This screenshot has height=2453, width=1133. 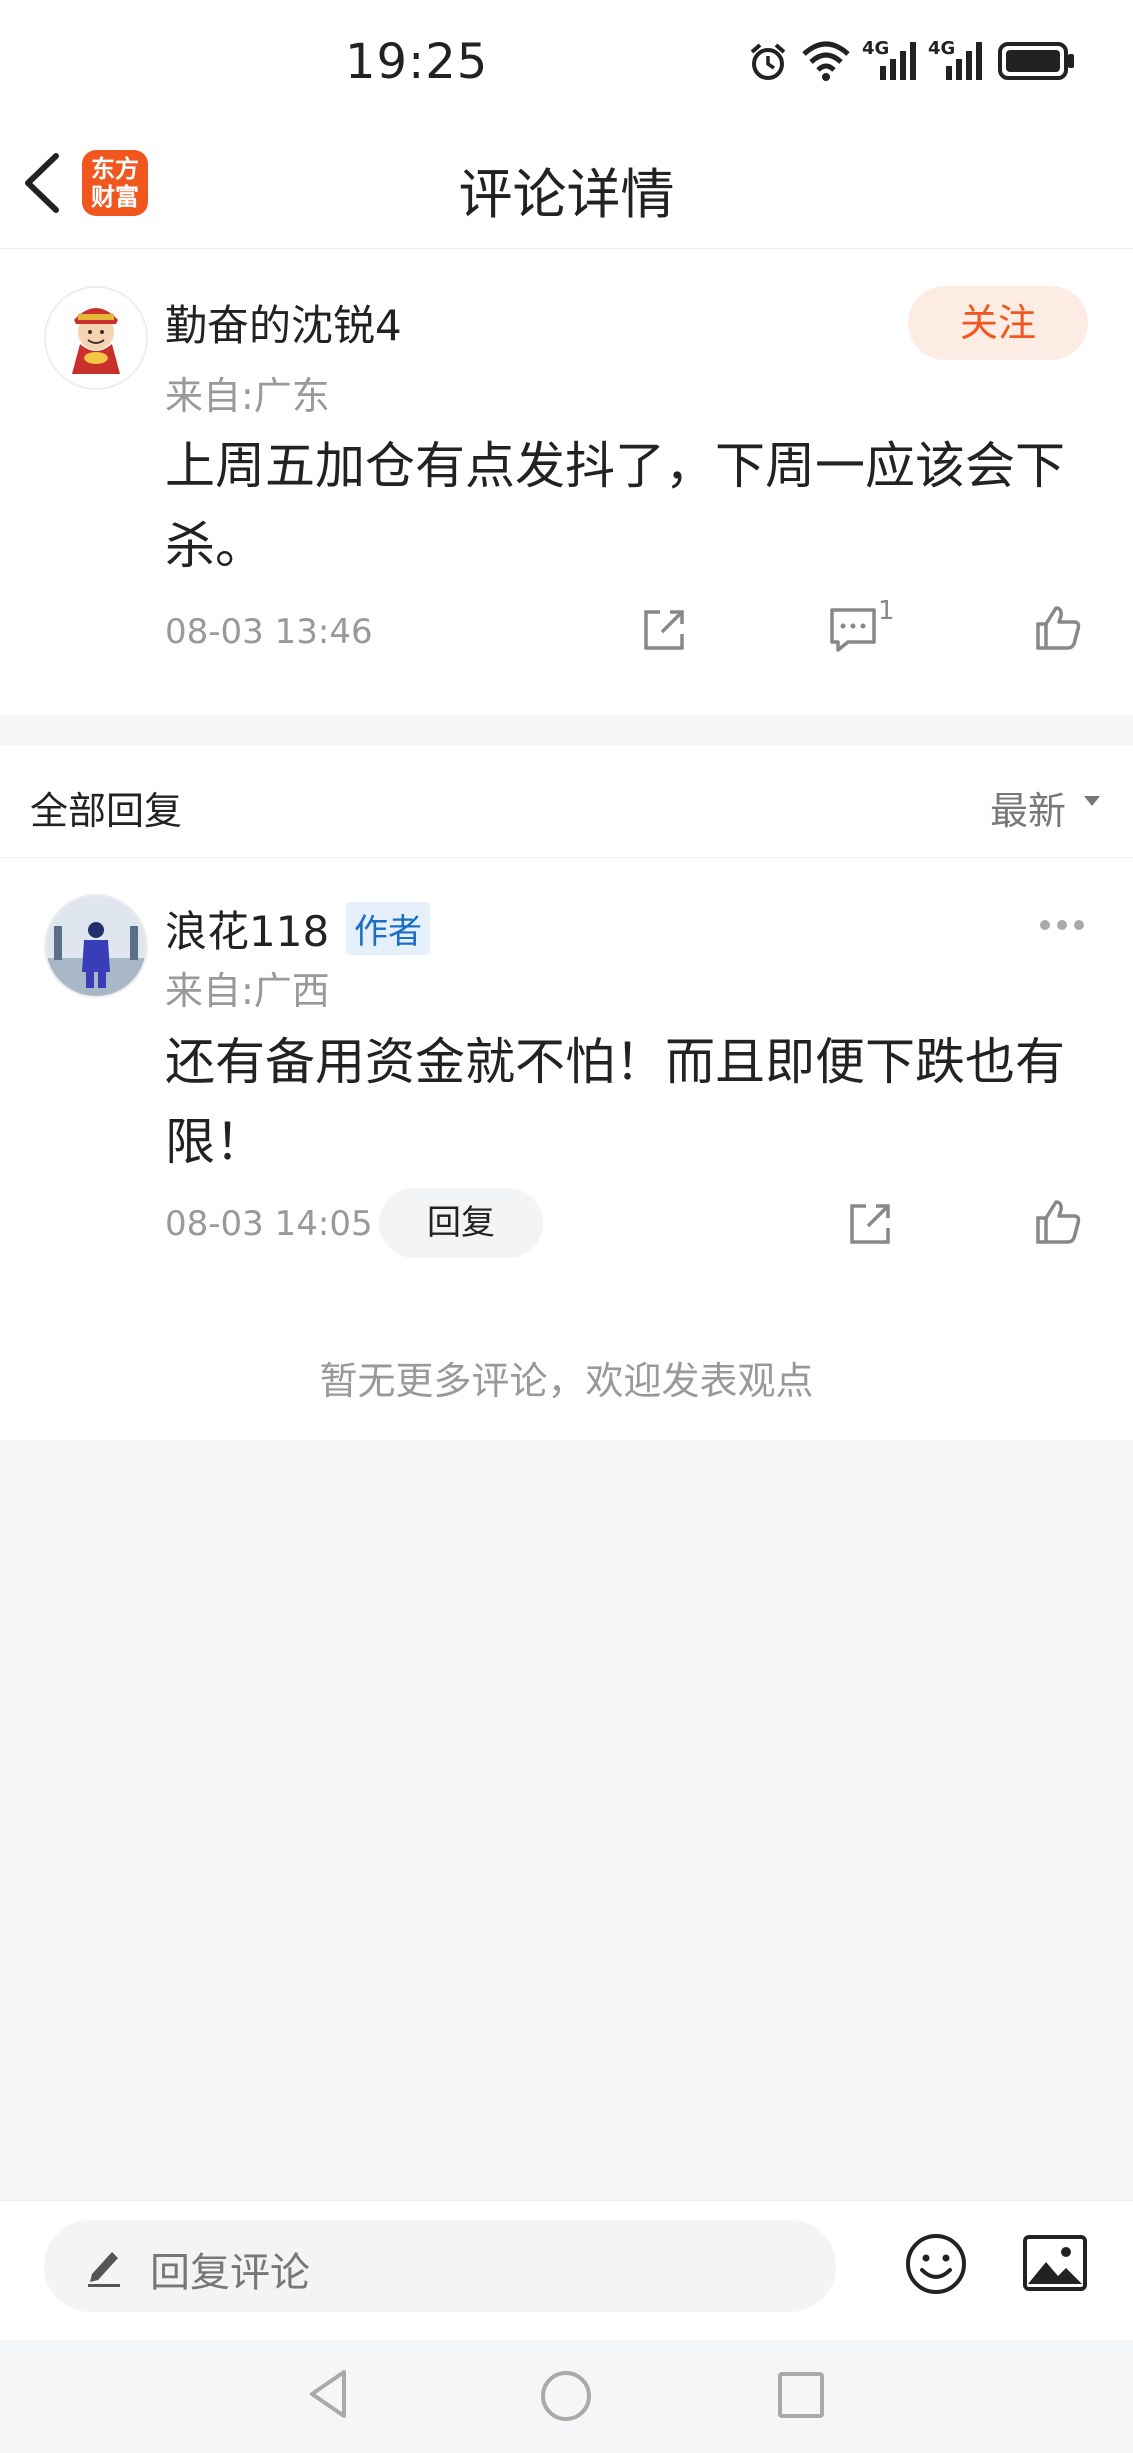 What do you see at coordinates (106, 811) in the screenshot?
I see `all-replies-label: 全部回复` at bounding box center [106, 811].